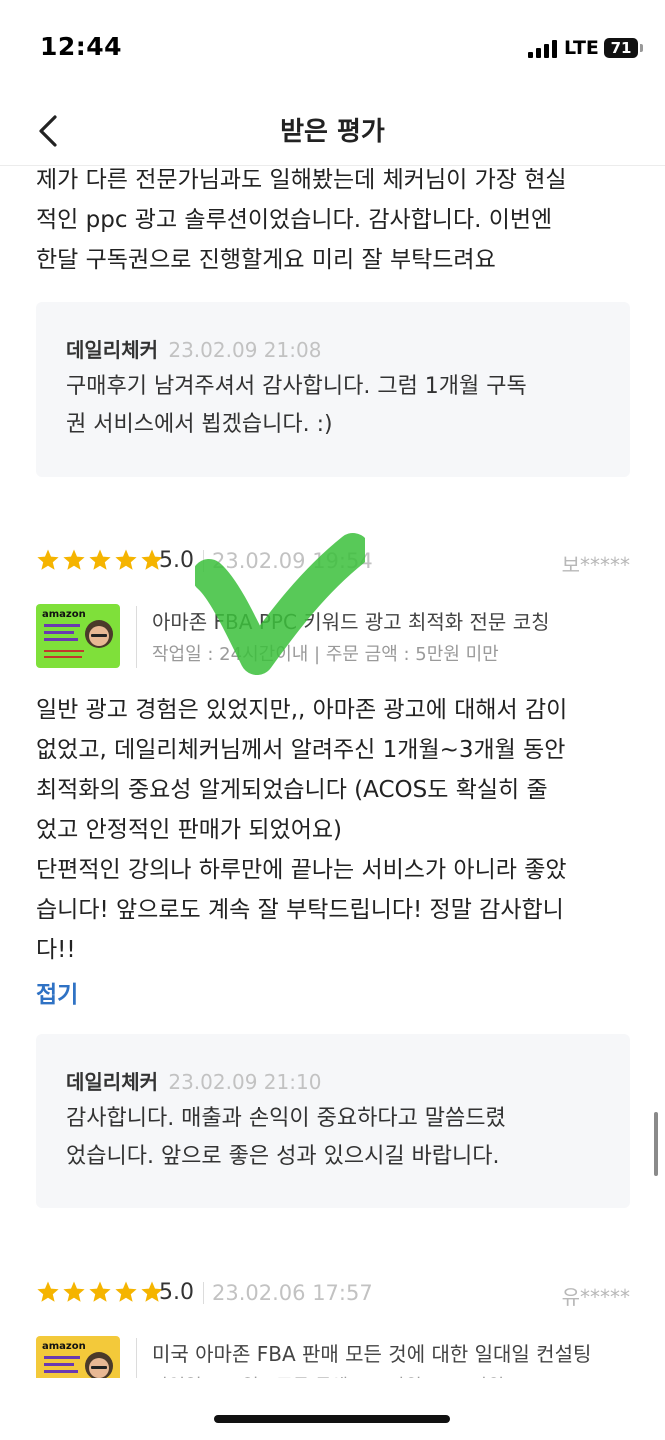  What do you see at coordinates (292, 561) in the screenshot?
I see `review-date: 23.02.09 19:54` at bounding box center [292, 561].